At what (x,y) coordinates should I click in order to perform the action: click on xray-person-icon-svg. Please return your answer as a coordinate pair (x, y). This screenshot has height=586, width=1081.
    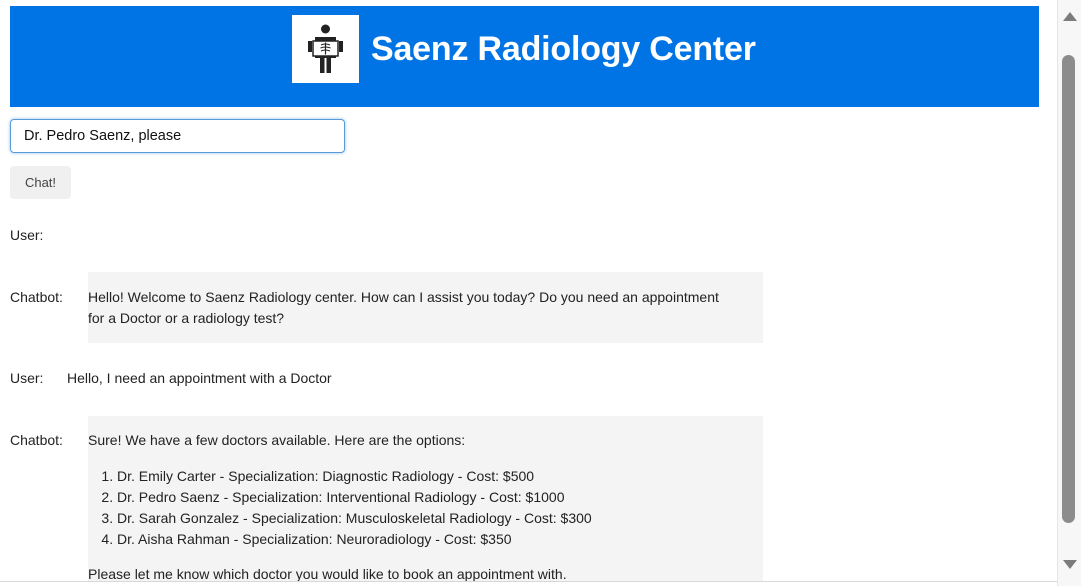
    Looking at the image, I should click on (325, 48).